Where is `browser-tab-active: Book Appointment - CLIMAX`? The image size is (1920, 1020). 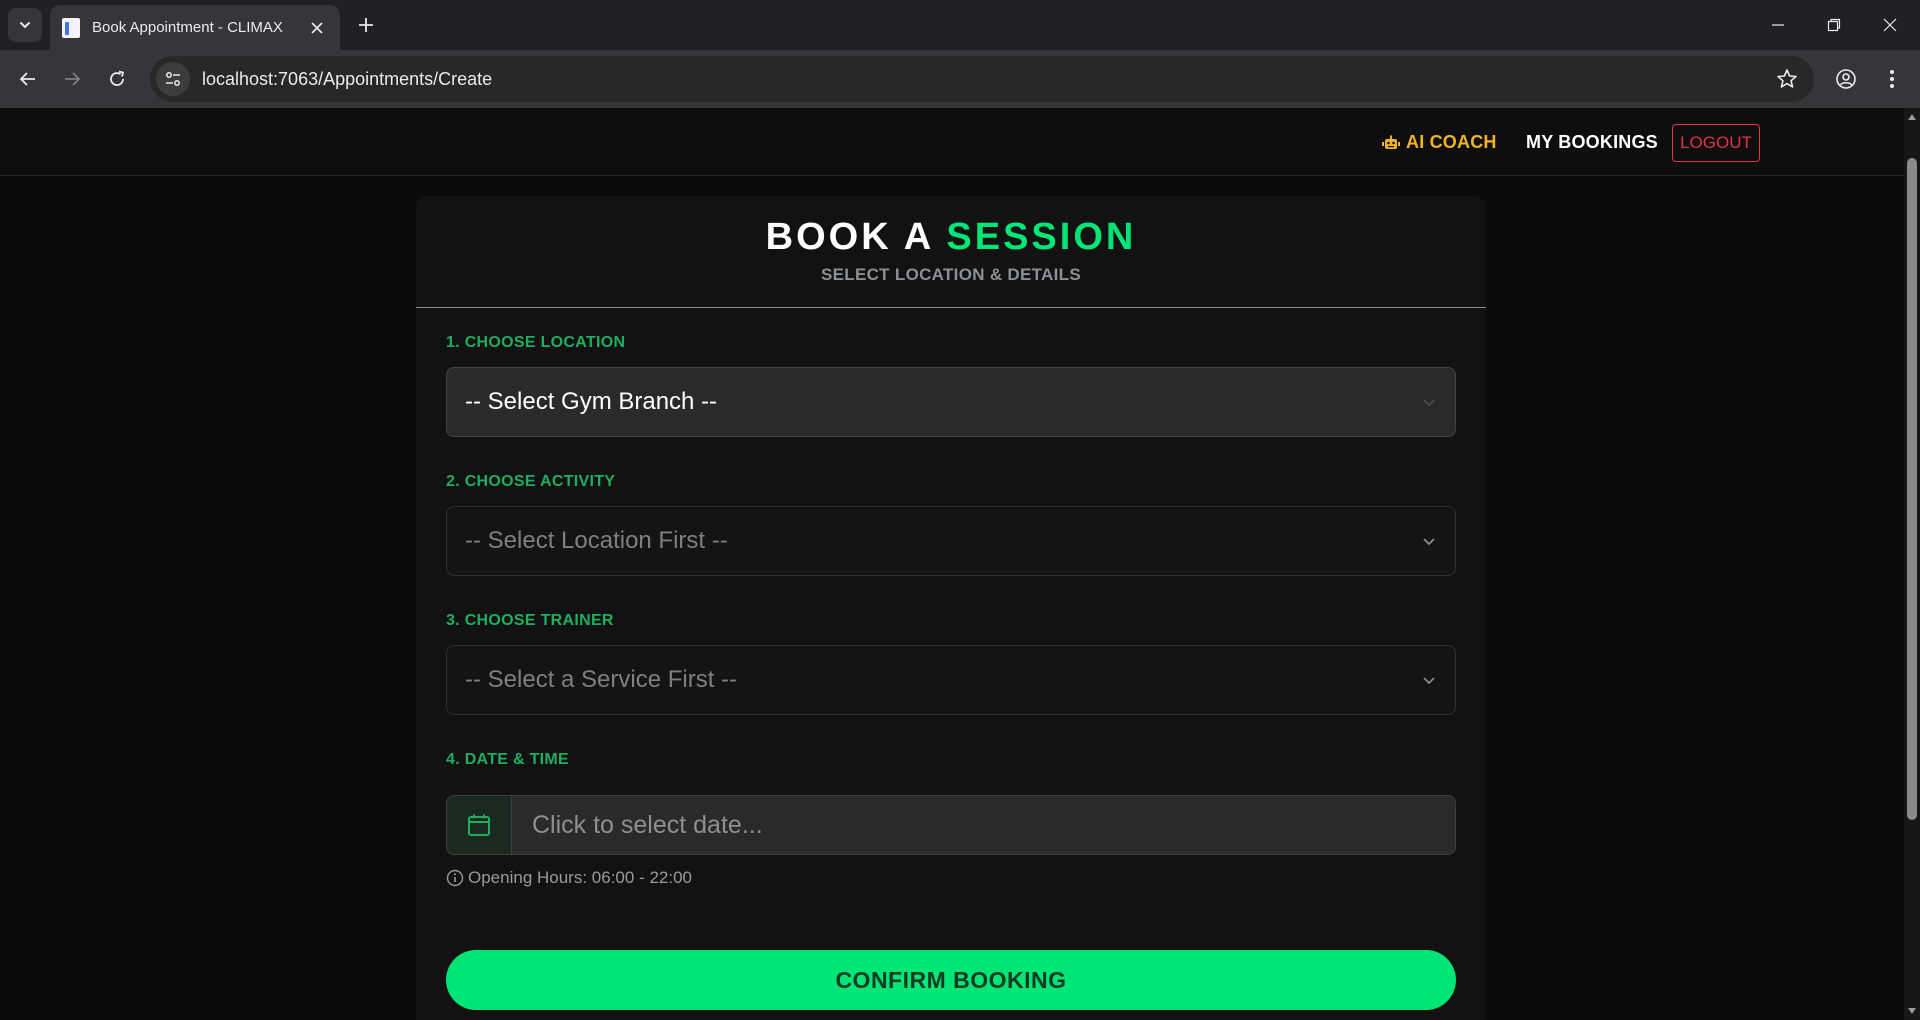
browser-tab-active: Book Appointment - CLIMAX is located at coordinates (195, 27).